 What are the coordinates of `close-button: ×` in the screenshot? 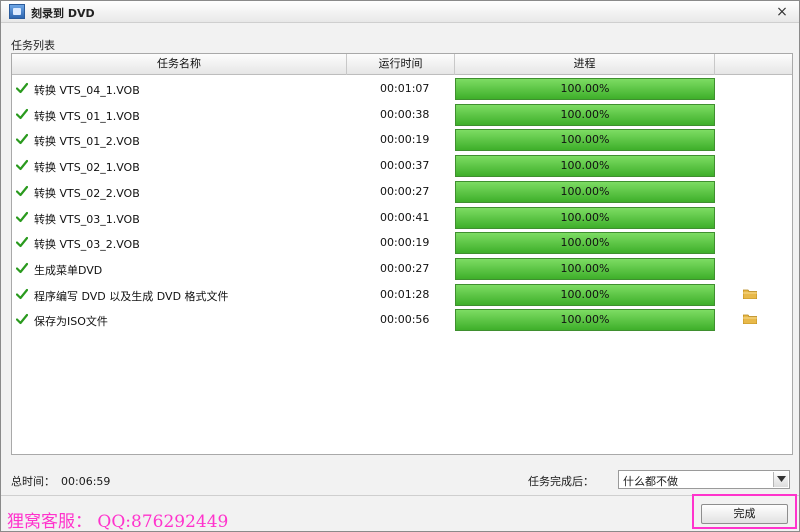 It's located at (782, 12).